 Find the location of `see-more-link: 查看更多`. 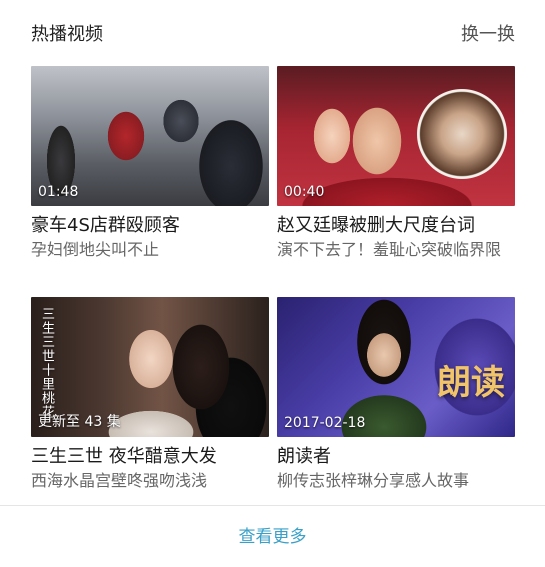

see-more-link: 查看更多 is located at coordinates (272, 534).